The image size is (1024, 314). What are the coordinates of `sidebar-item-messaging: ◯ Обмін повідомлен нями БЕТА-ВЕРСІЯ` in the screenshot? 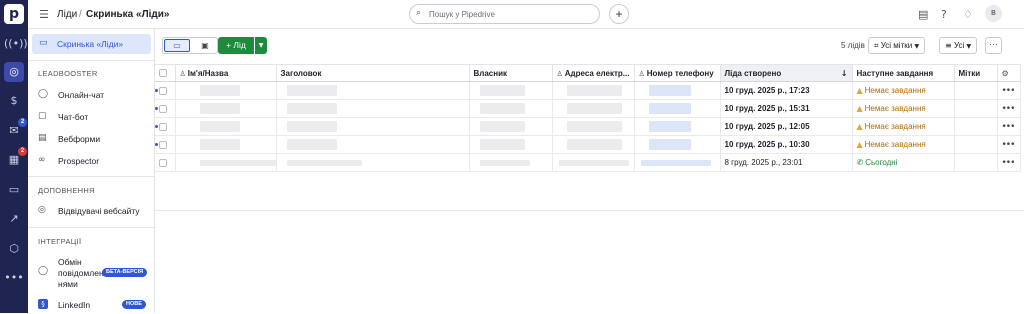 It's located at (91, 272).